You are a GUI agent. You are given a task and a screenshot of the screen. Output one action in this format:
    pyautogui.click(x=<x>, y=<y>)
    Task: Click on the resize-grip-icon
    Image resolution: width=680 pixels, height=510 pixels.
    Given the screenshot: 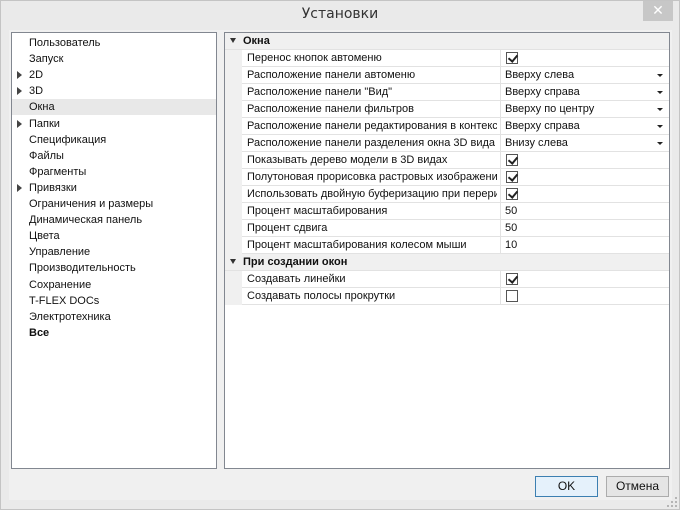 What is the action you would take?
    pyautogui.click(x=672, y=502)
    